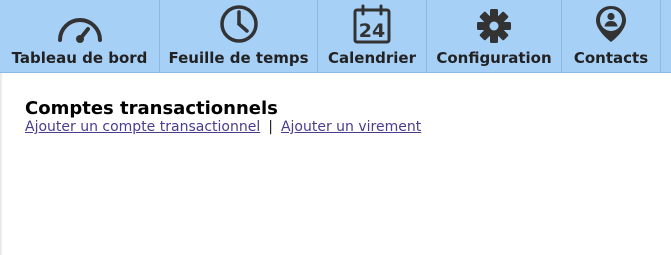  Describe the element at coordinates (611, 58) in the screenshot. I see `nav-label-contacts: Contacts` at that location.